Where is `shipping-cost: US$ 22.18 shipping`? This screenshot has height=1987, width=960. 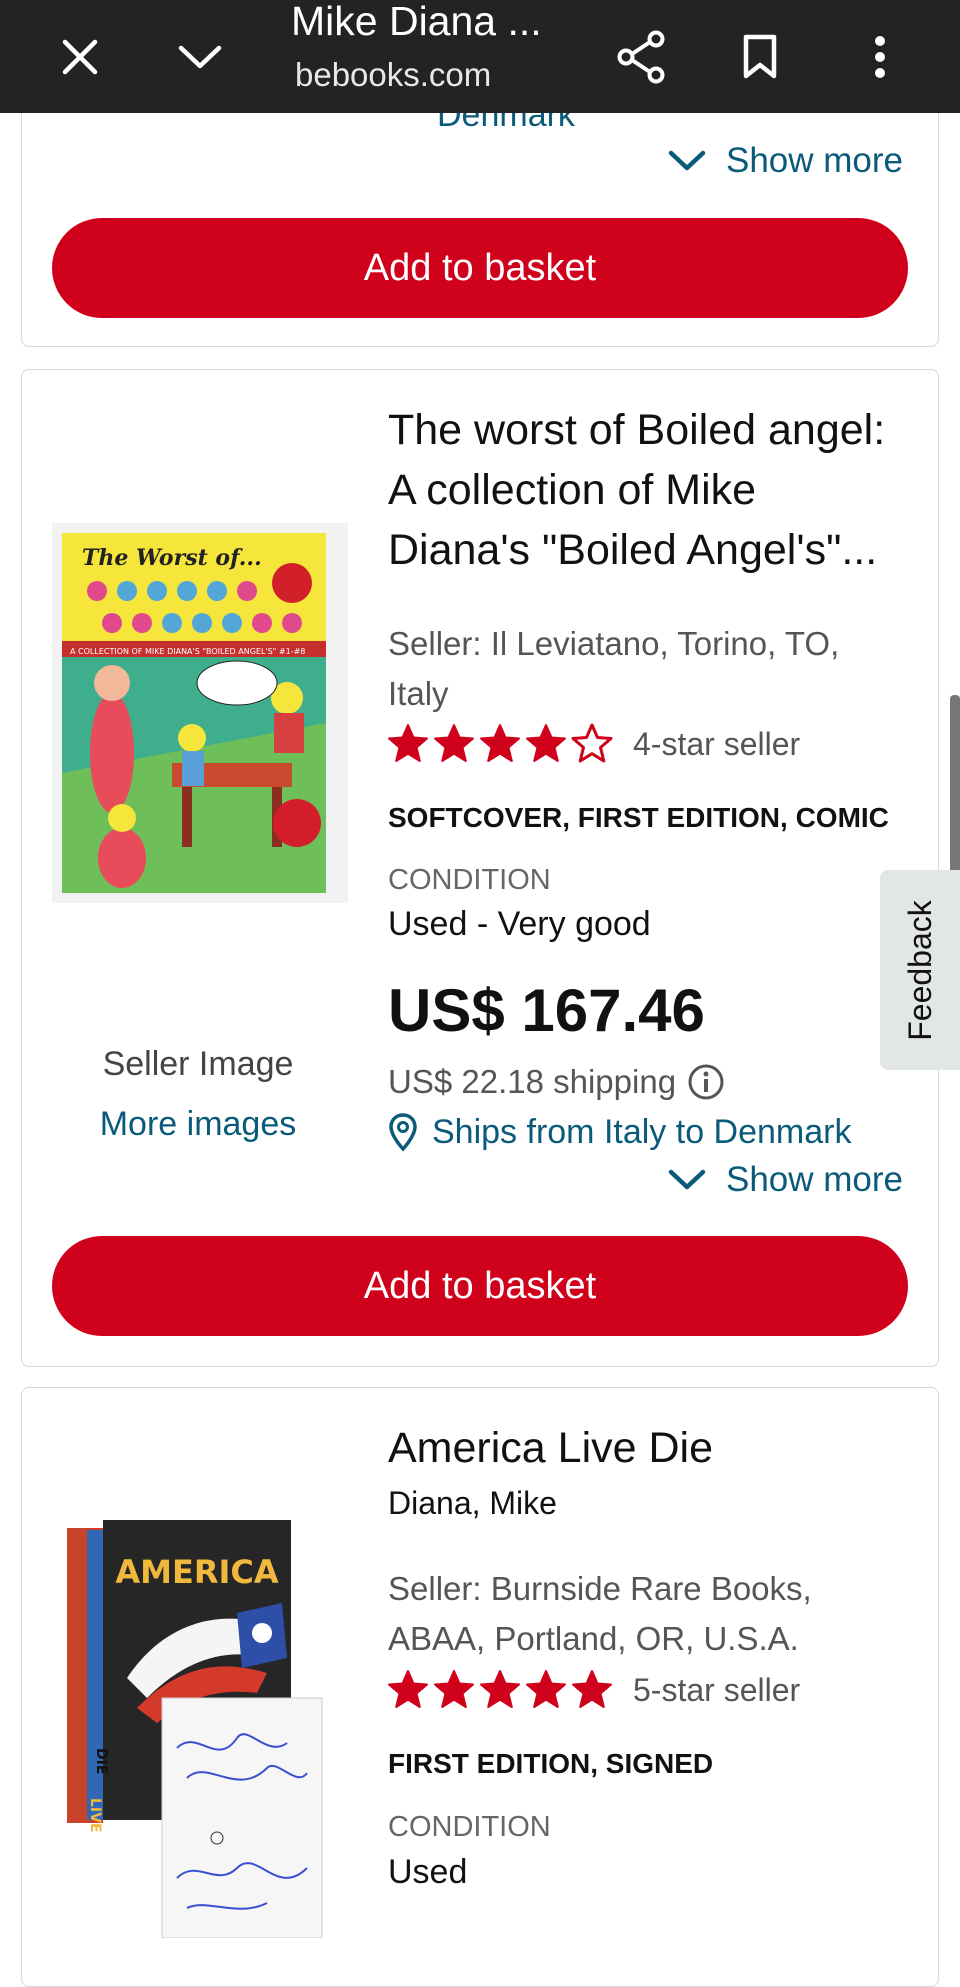
shipping-cost: US$ 22.18 shipping is located at coordinates (557, 1082).